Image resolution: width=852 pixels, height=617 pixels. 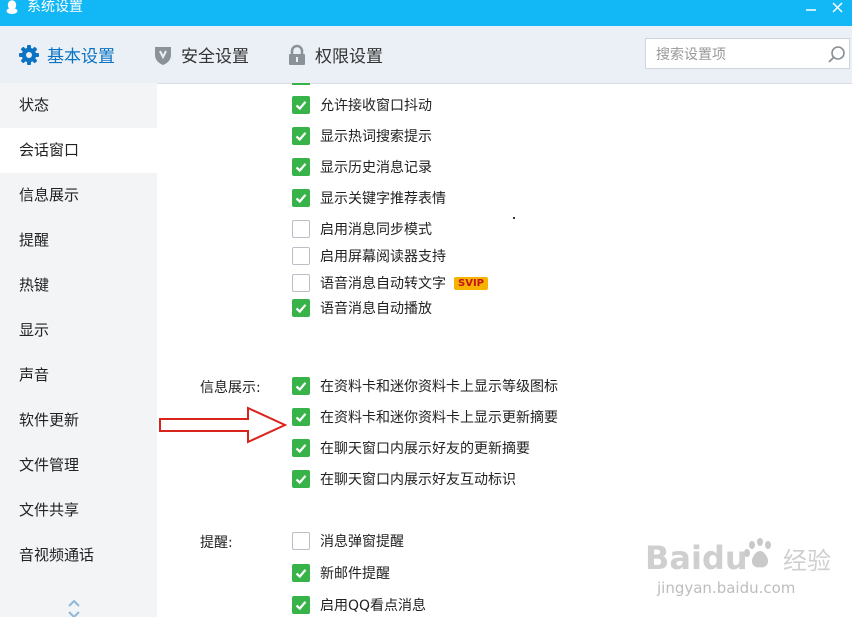 I want to click on option-friend-update-in-chat: 在聊天窗口内展示好友的更新摘要, so click(x=411, y=448).